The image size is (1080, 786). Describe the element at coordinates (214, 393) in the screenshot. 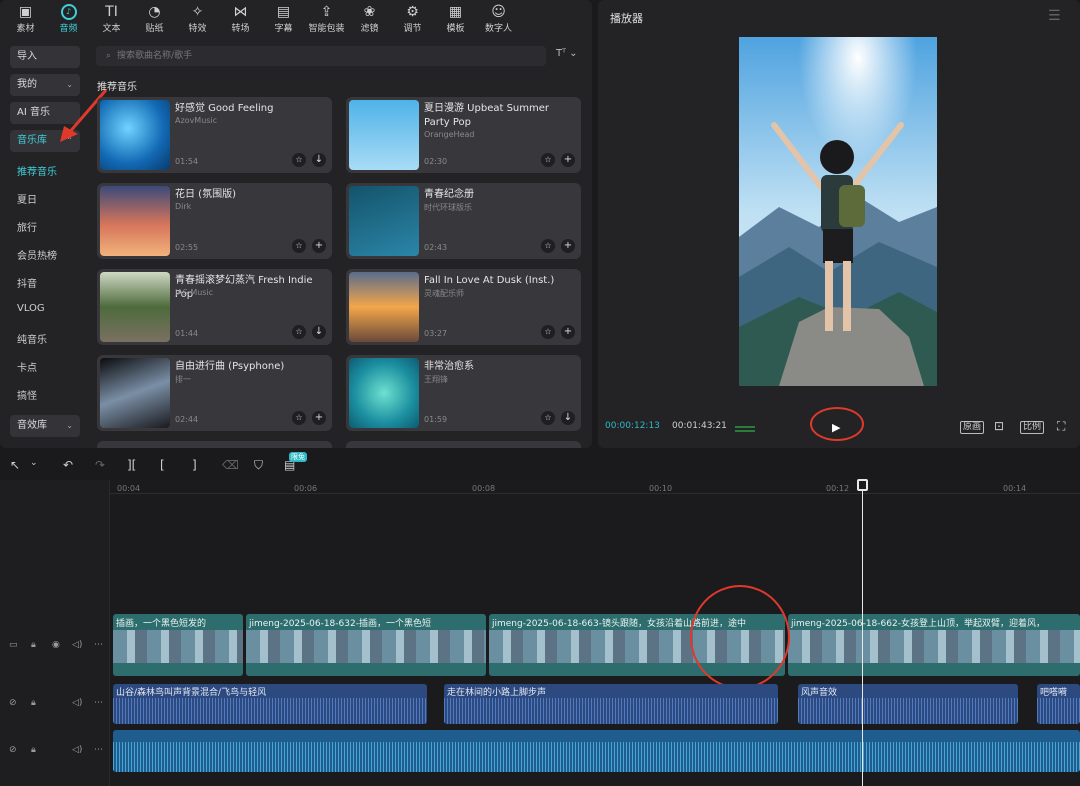

I see `song-card: 自由进行曲 (Psyphone) 排一 02:44 ☆ +` at that location.